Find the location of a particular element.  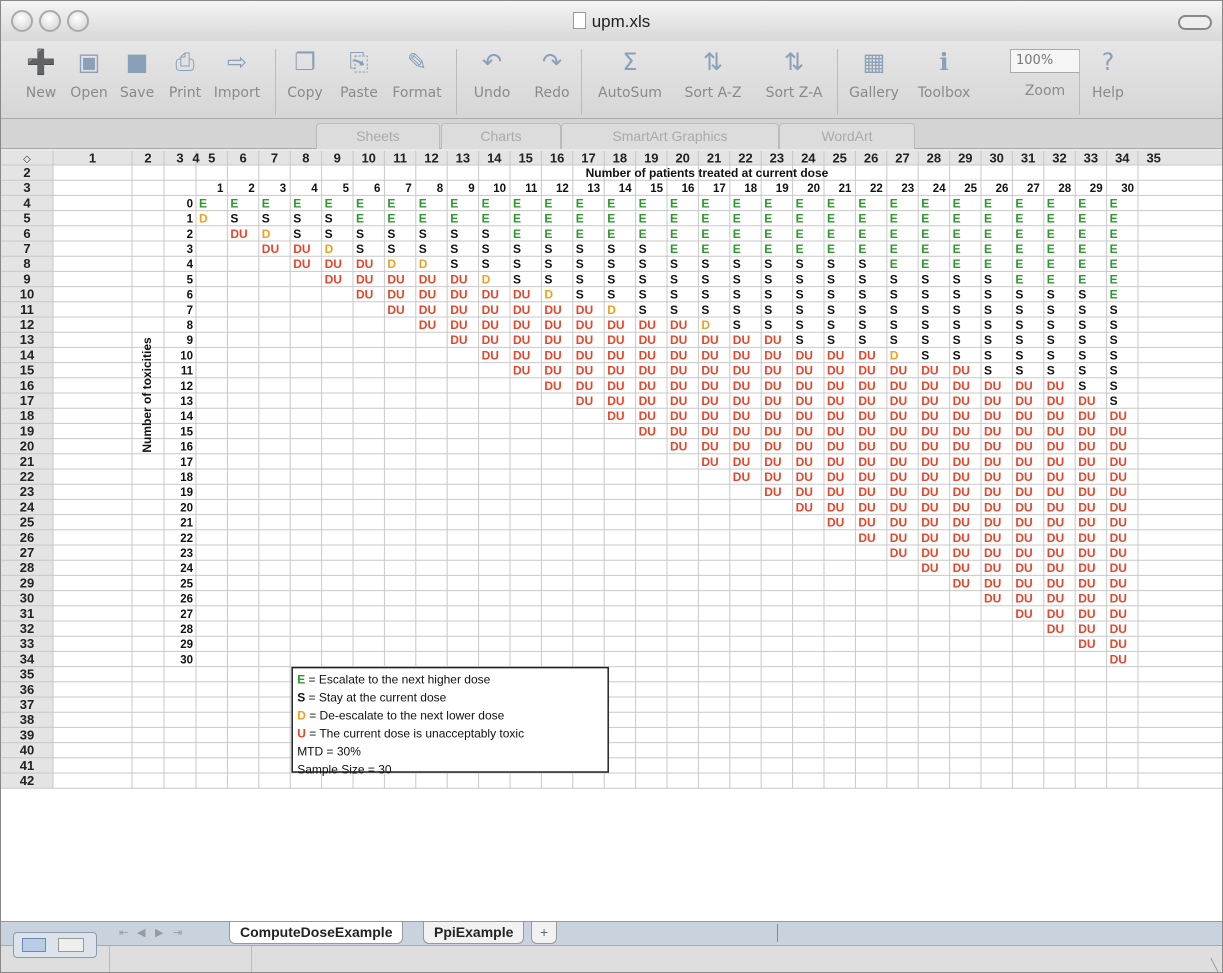

row-header: 33 is located at coordinates (27, 643).